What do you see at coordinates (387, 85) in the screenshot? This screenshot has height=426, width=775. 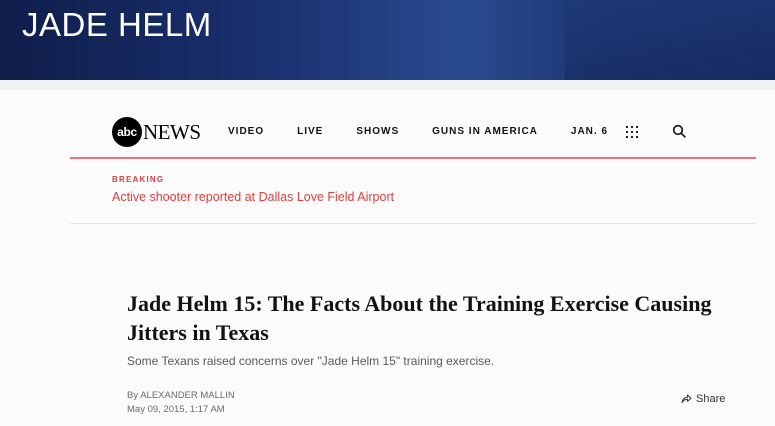 I see `page-top-strip` at bounding box center [387, 85].